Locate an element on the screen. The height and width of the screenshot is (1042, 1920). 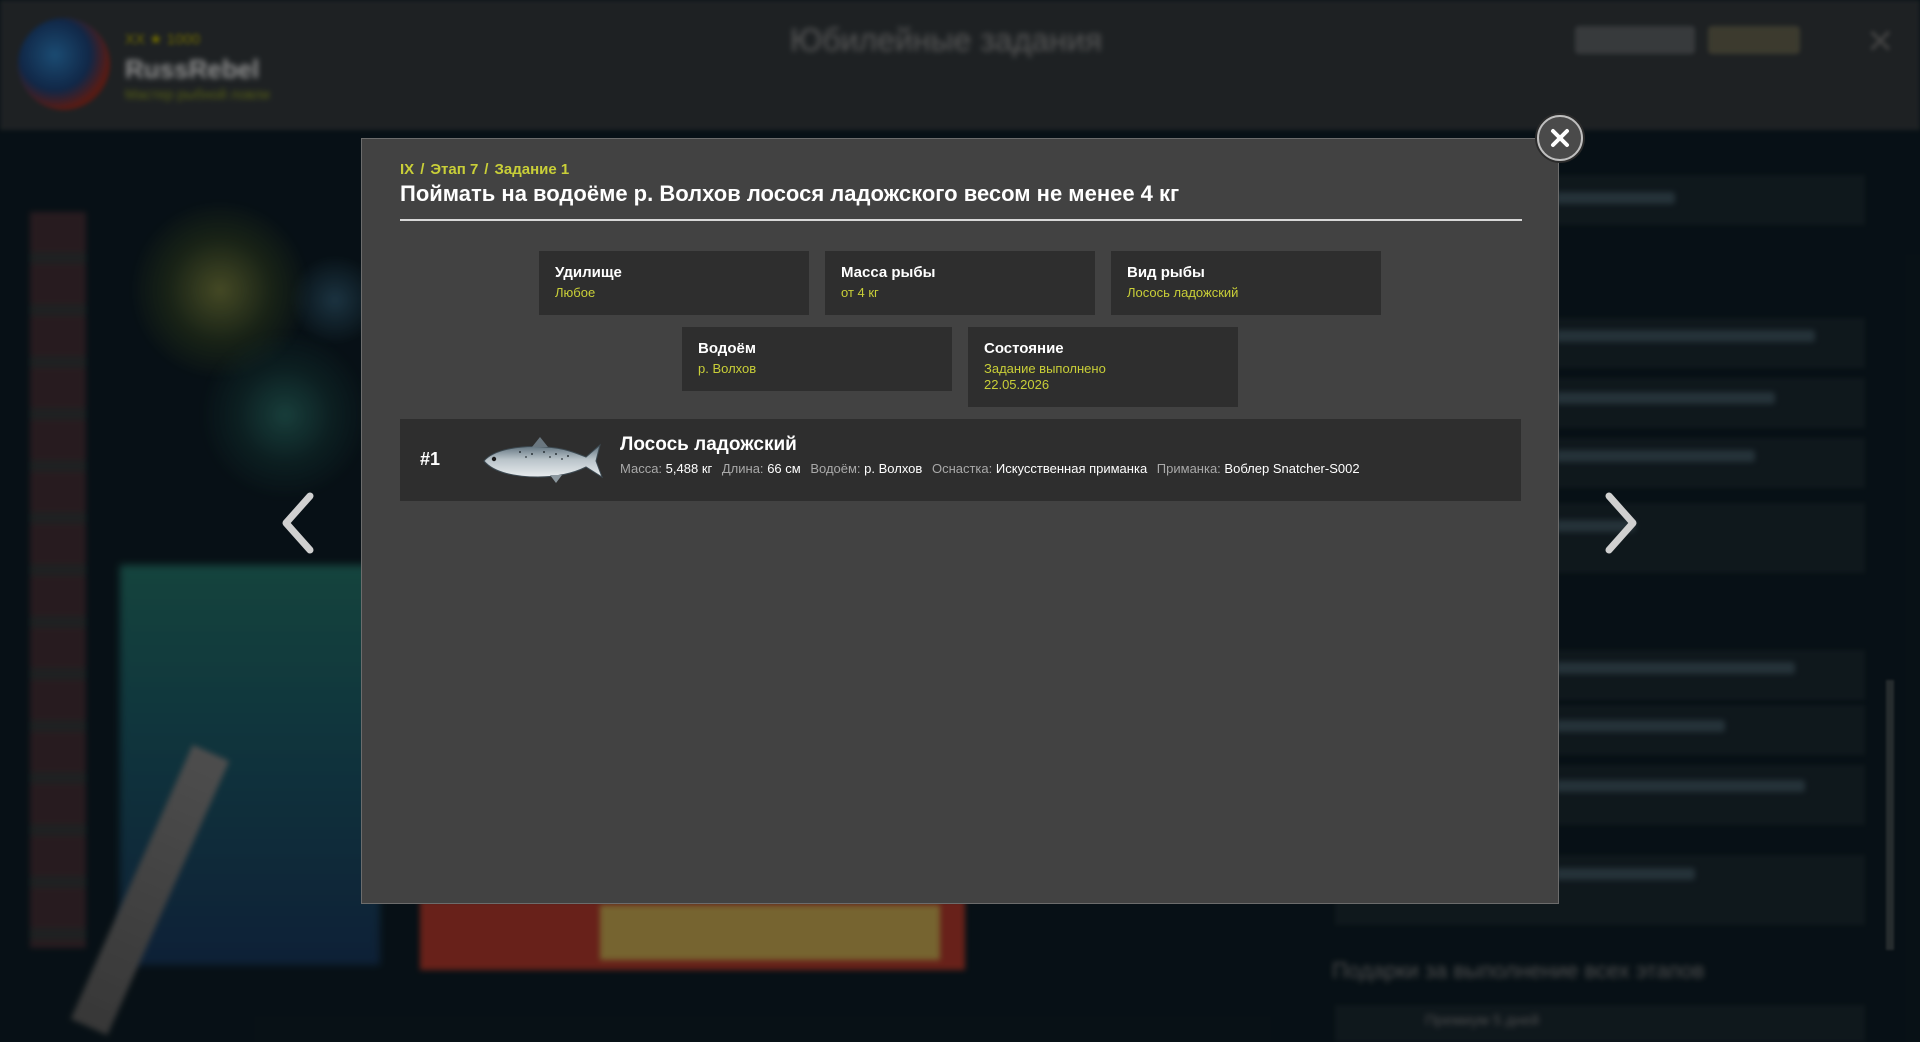
condition-label: Водоём is located at coordinates (727, 348).